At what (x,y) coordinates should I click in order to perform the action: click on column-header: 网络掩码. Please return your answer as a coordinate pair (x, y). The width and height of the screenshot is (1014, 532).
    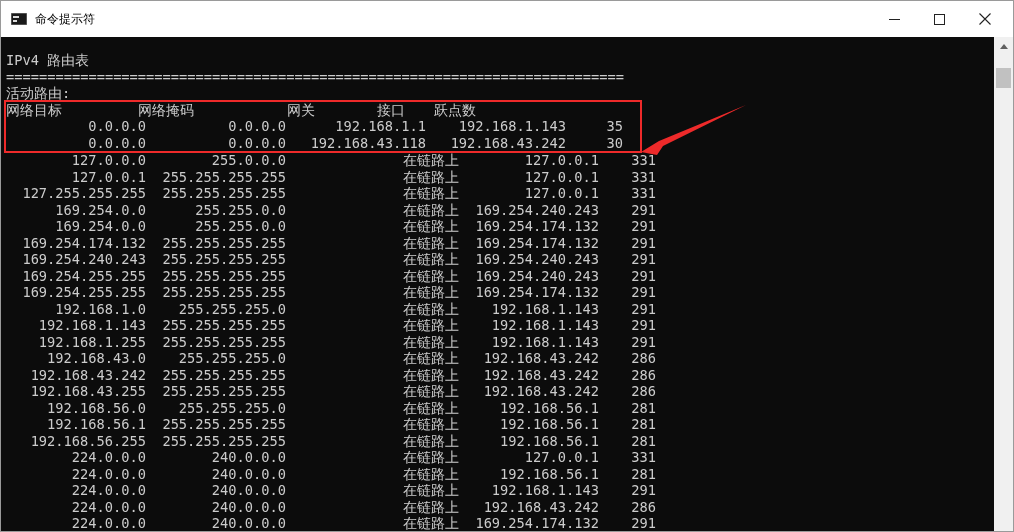
    Looking at the image, I should click on (166, 109).